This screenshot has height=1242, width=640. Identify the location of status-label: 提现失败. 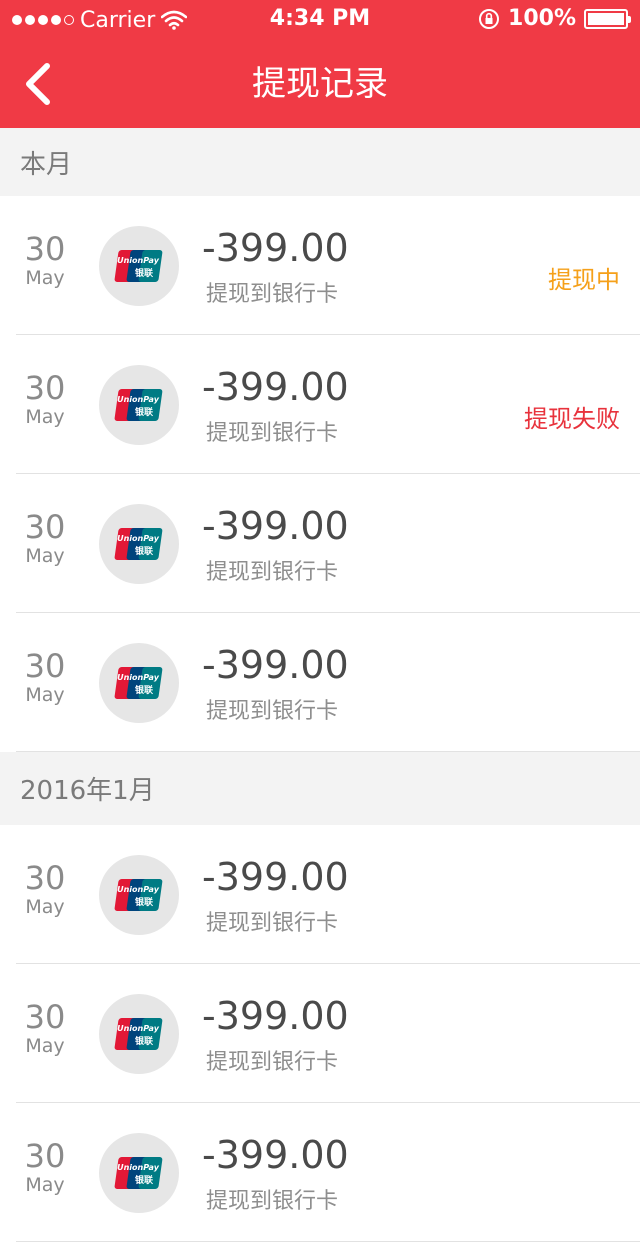
(572, 419).